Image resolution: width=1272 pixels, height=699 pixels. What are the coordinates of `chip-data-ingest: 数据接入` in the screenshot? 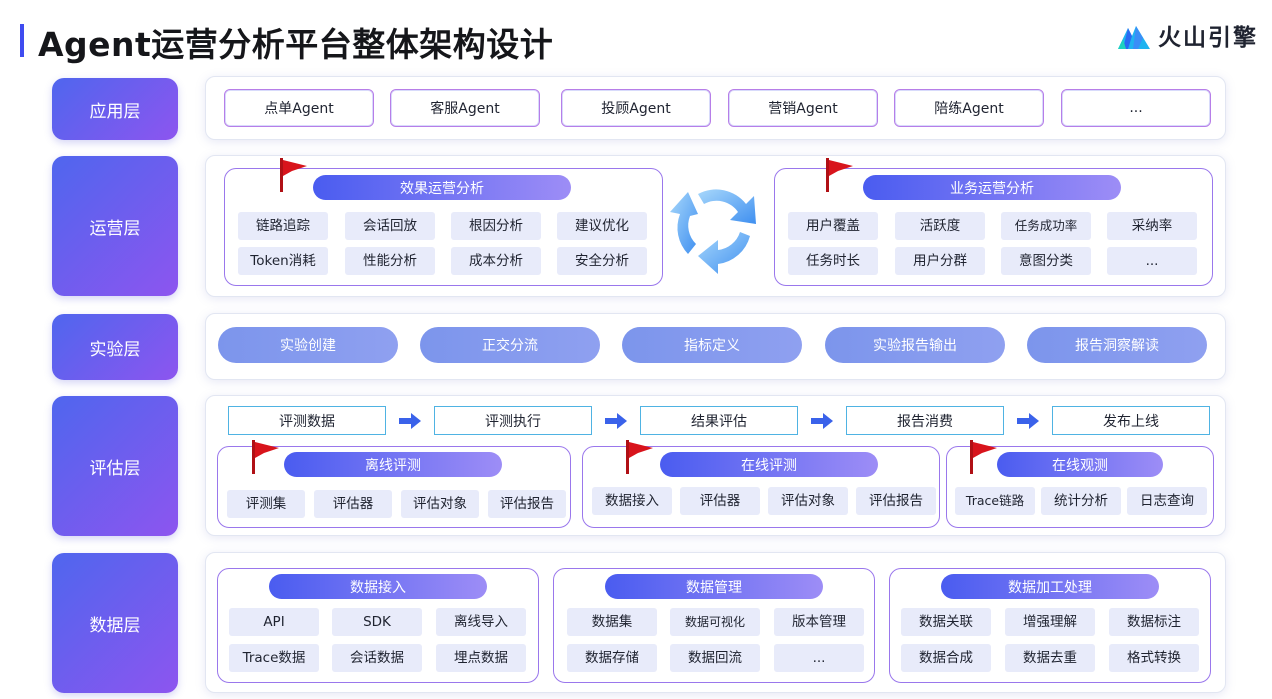 It's located at (632, 501).